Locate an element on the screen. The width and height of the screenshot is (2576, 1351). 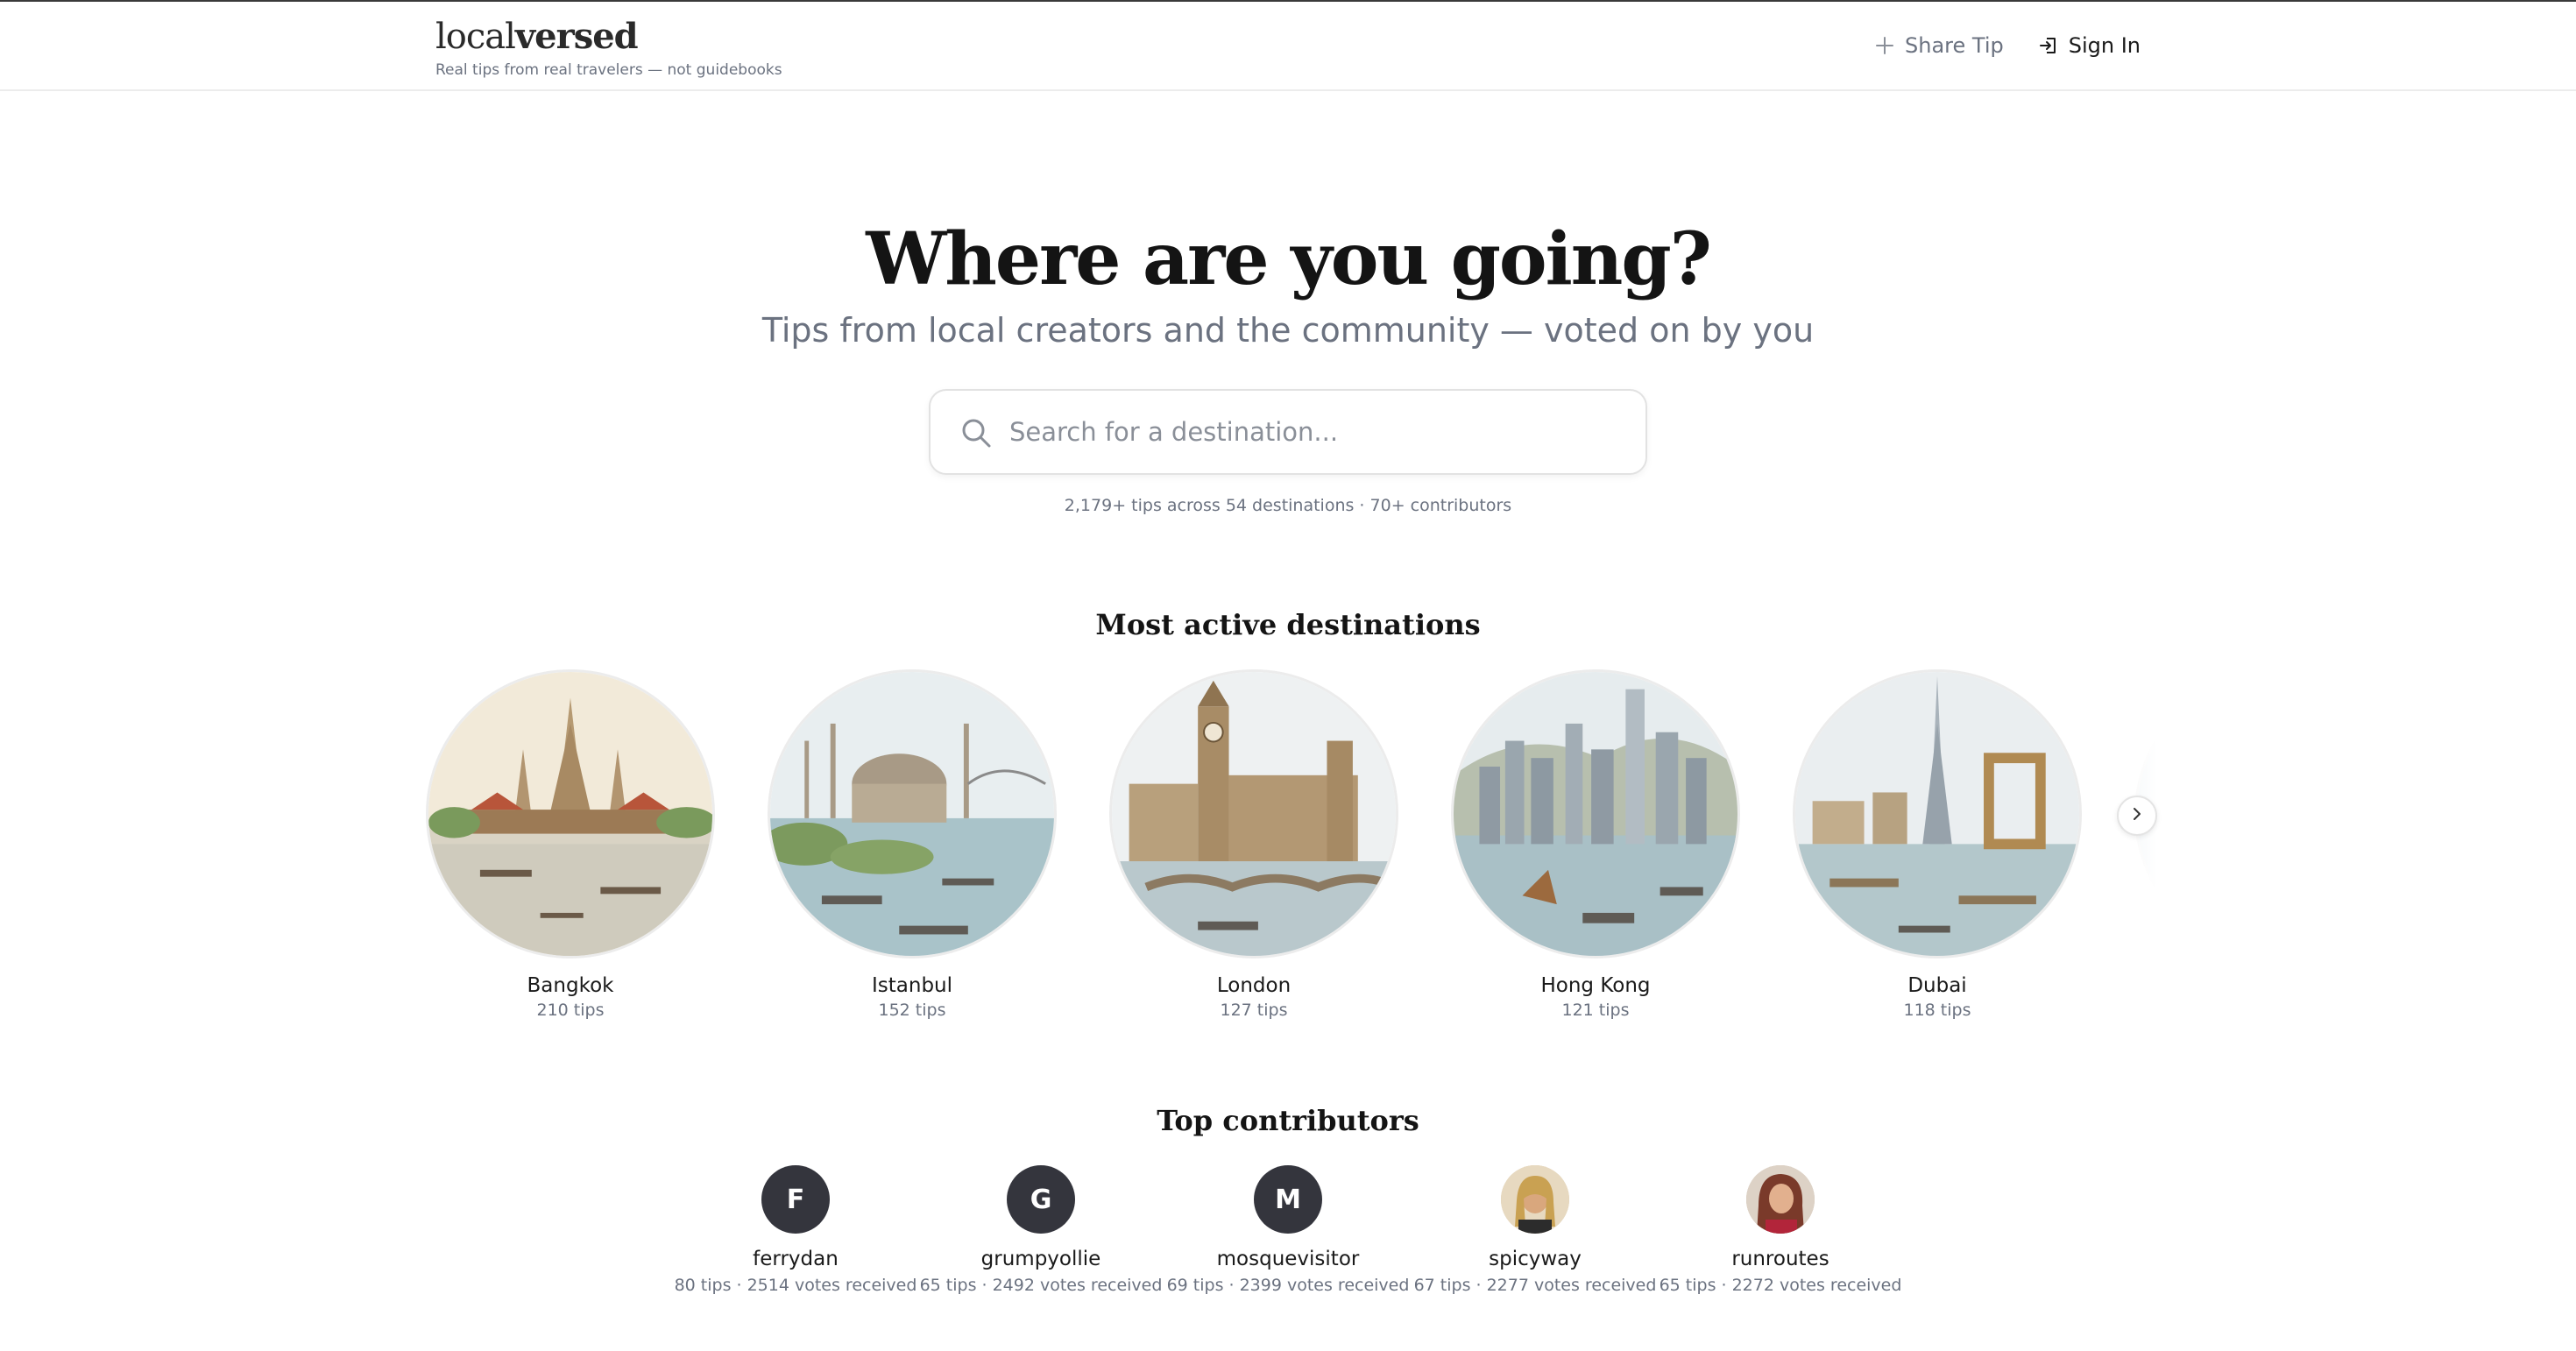
destination-image-london is located at coordinates (1253, 813).